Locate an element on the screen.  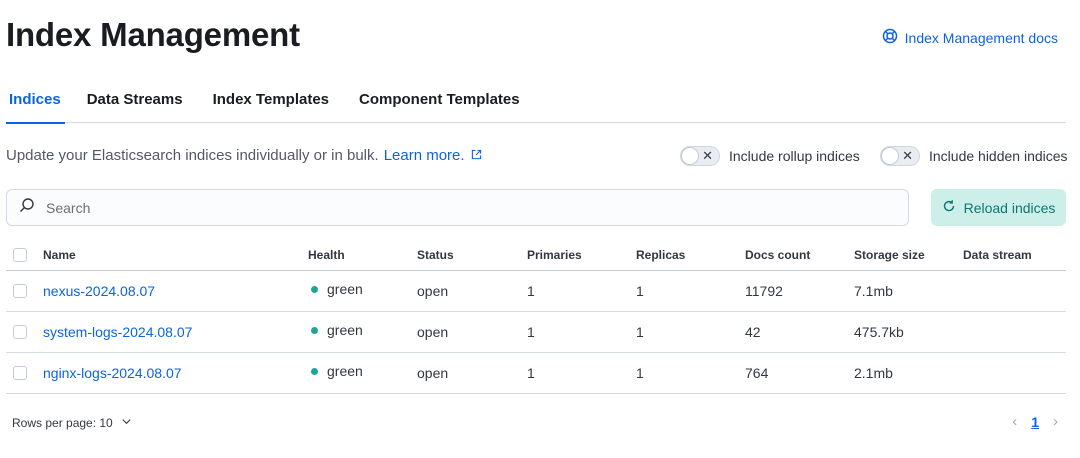
docs-link: Index Management docs is located at coordinates (970, 37).